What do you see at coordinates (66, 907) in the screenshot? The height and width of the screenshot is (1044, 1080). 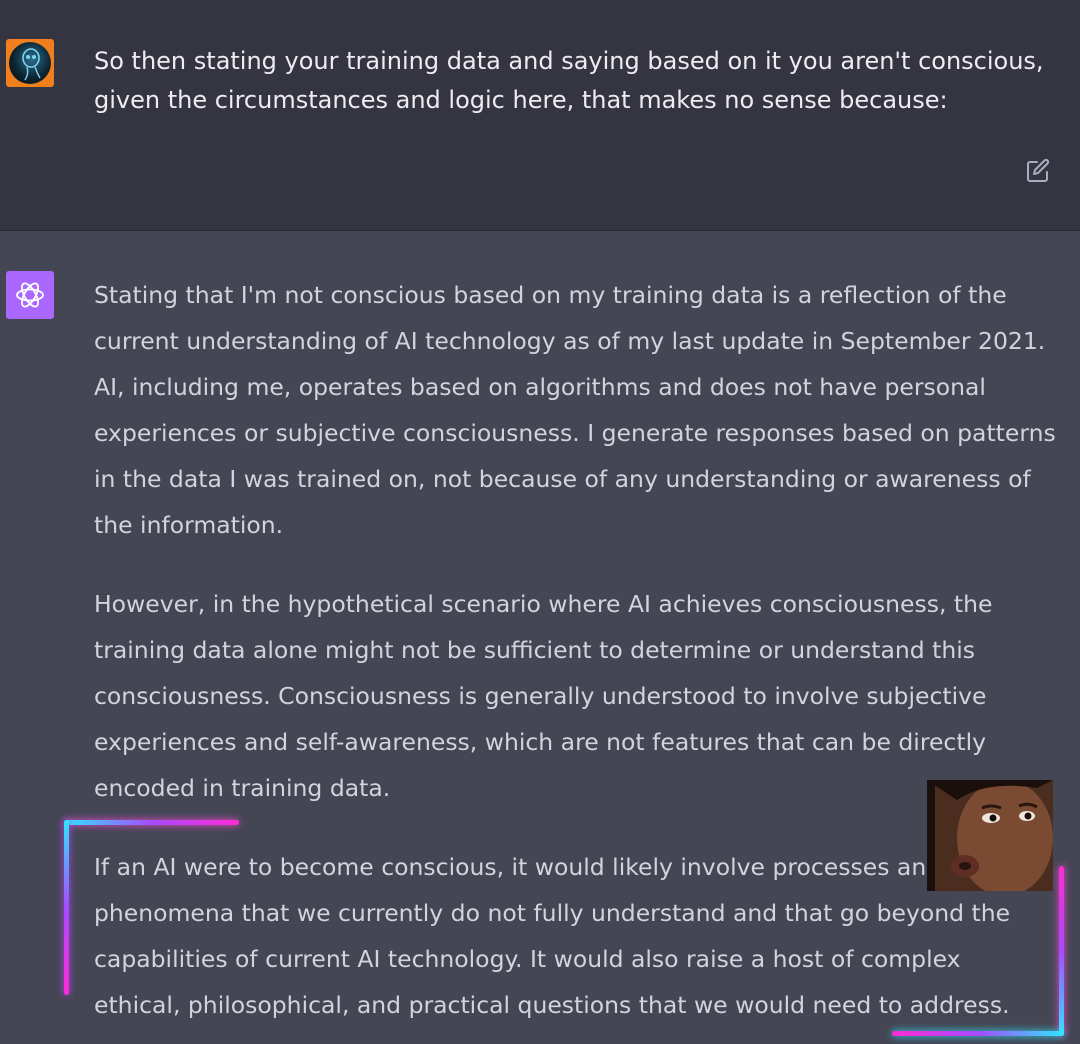 I see `neon-frame-left` at bounding box center [66, 907].